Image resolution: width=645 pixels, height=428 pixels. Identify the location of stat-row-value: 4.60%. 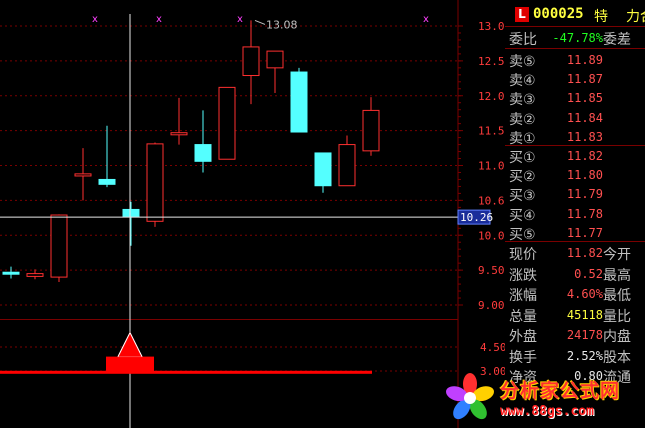
(584, 294).